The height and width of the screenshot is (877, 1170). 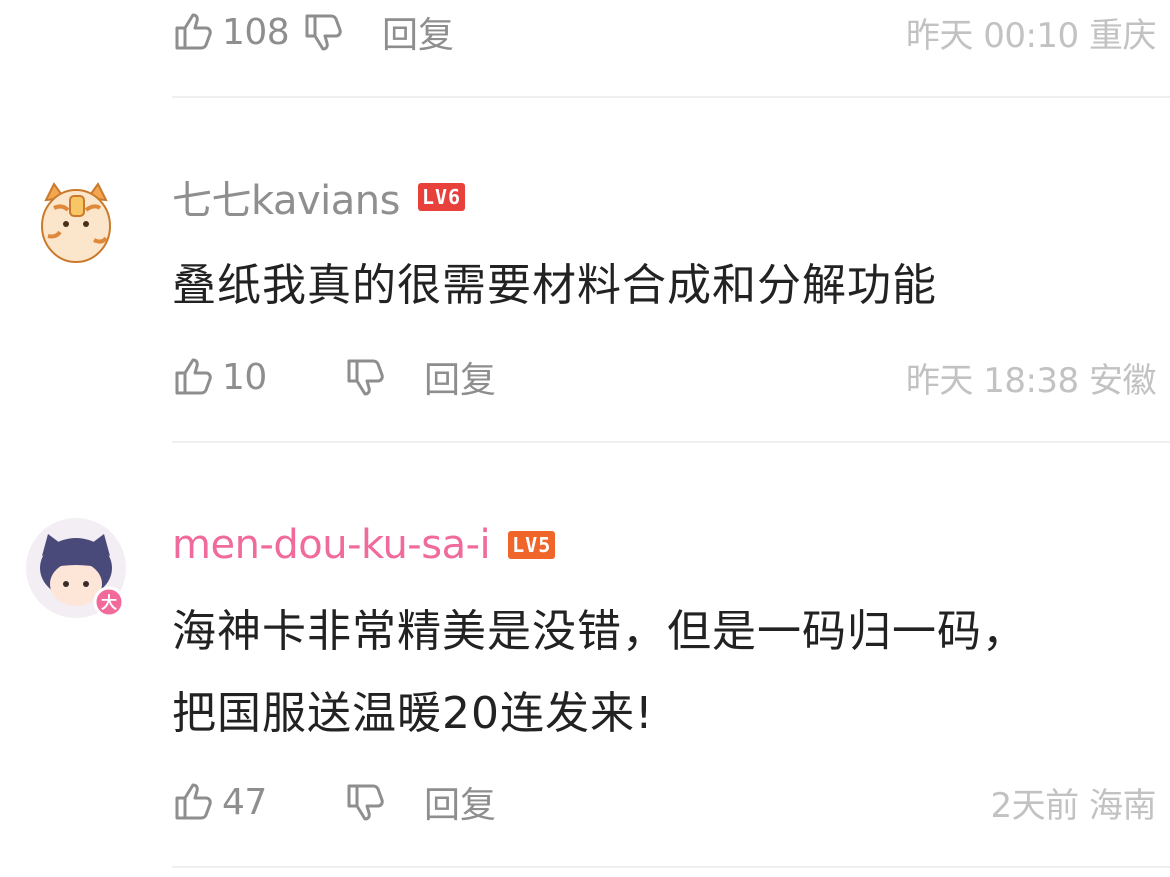 I want to click on boy-avatar-icon: 大, so click(x=76, y=568).